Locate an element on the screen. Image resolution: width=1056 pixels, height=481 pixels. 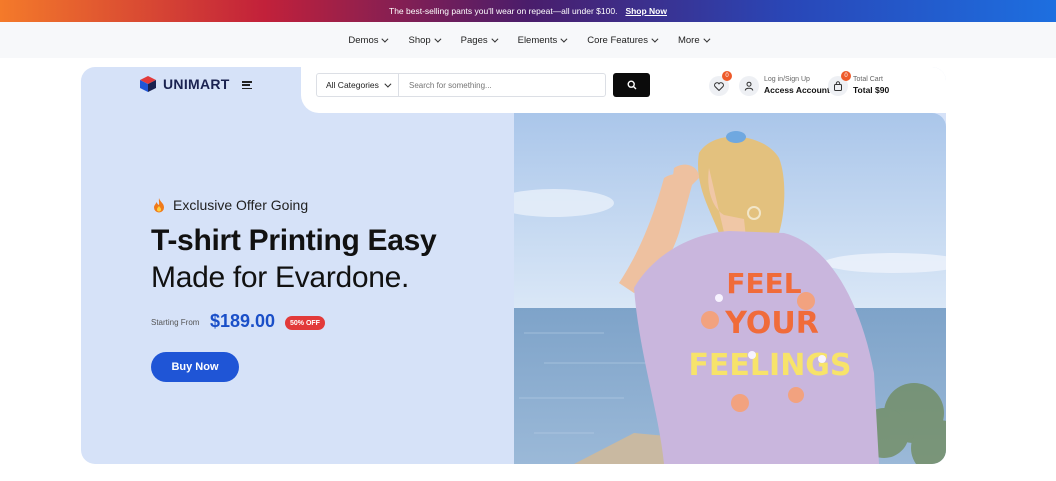
nav-item-elements: Elements is located at coordinates (542, 40).